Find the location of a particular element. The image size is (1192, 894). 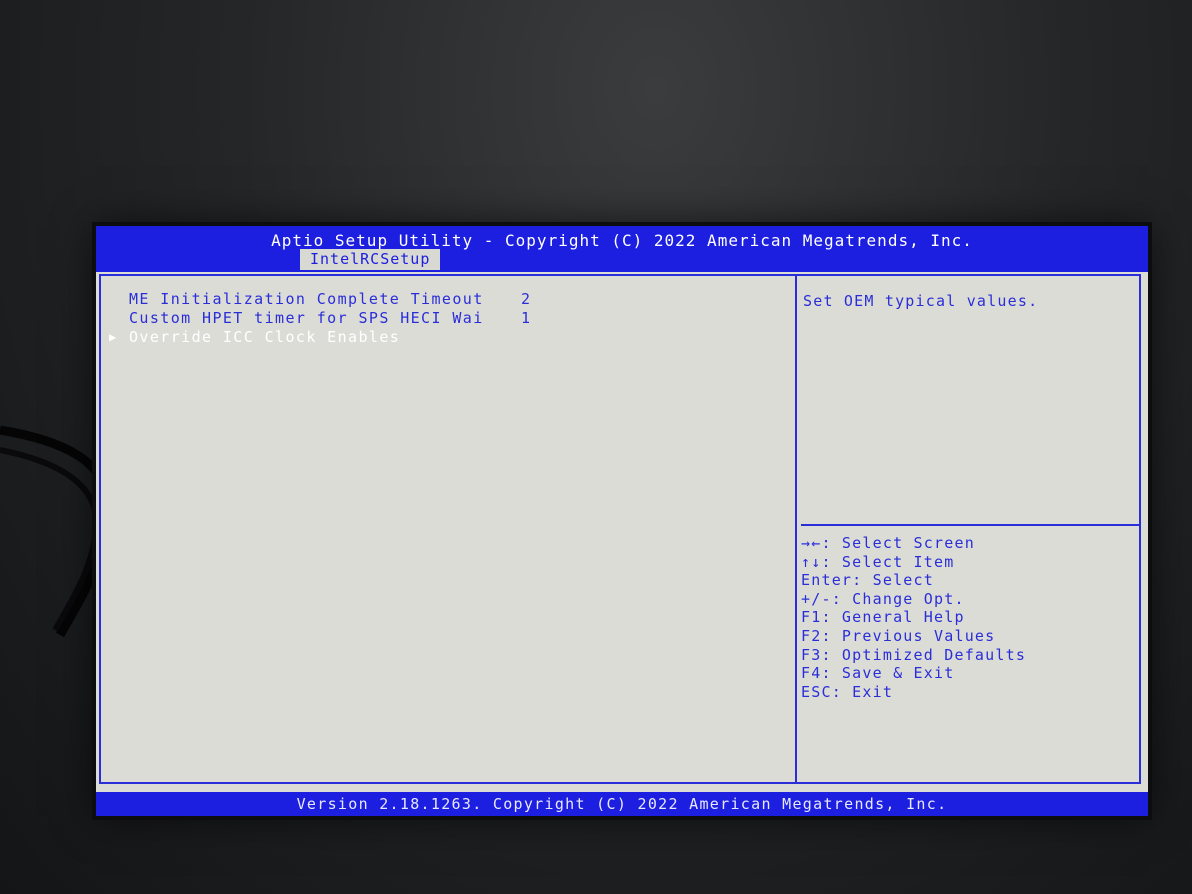

menu-item-label: Override ICC Clock Enables is located at coordinates (265, 337).